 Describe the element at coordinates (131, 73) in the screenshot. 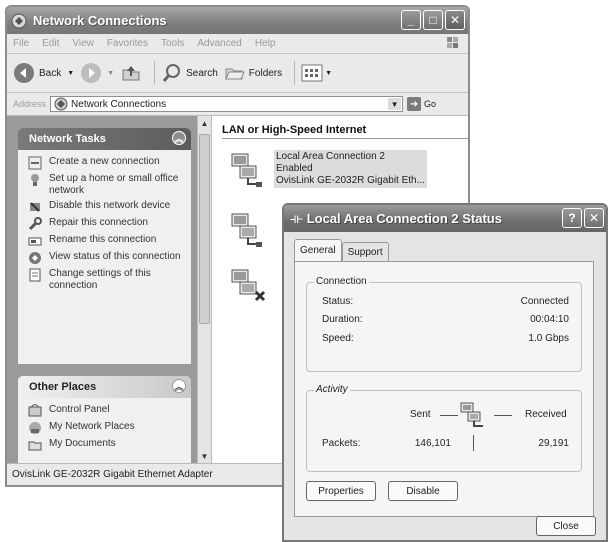

I see `up-folder-button` at that location.